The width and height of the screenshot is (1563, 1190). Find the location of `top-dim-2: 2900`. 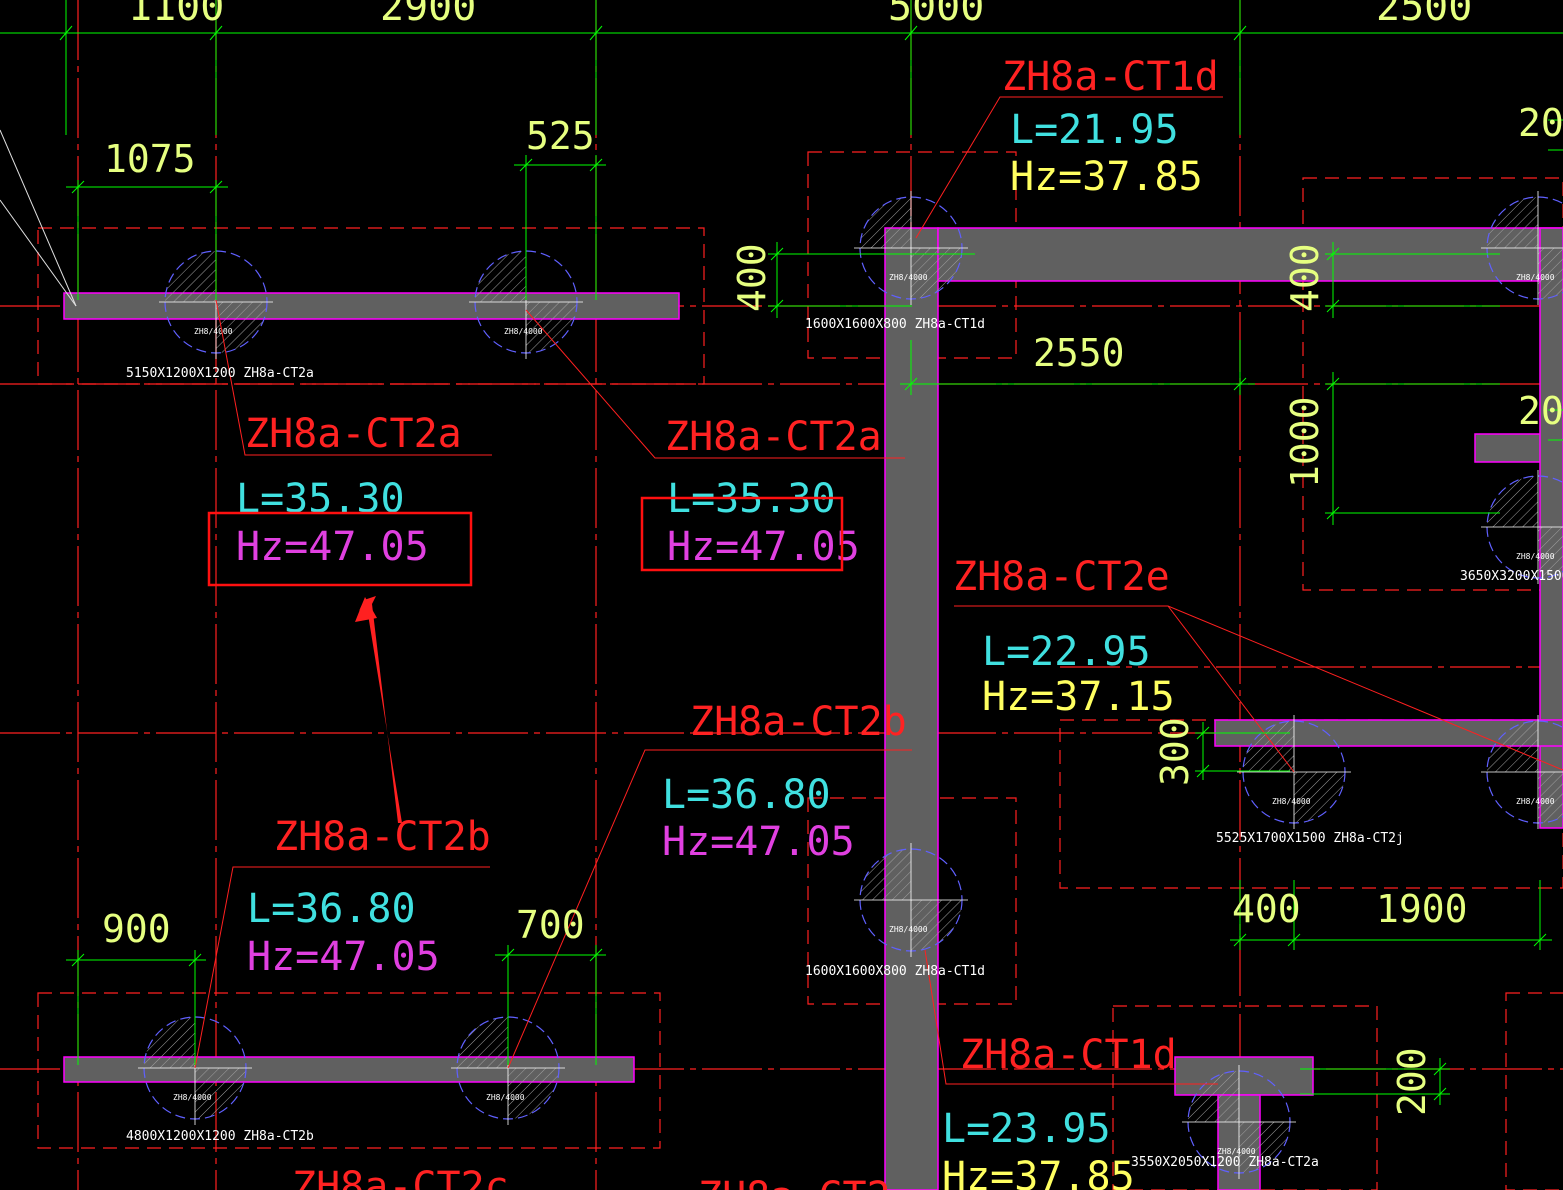

top-dim-2: 2900 is located at coordinates (428, 15).